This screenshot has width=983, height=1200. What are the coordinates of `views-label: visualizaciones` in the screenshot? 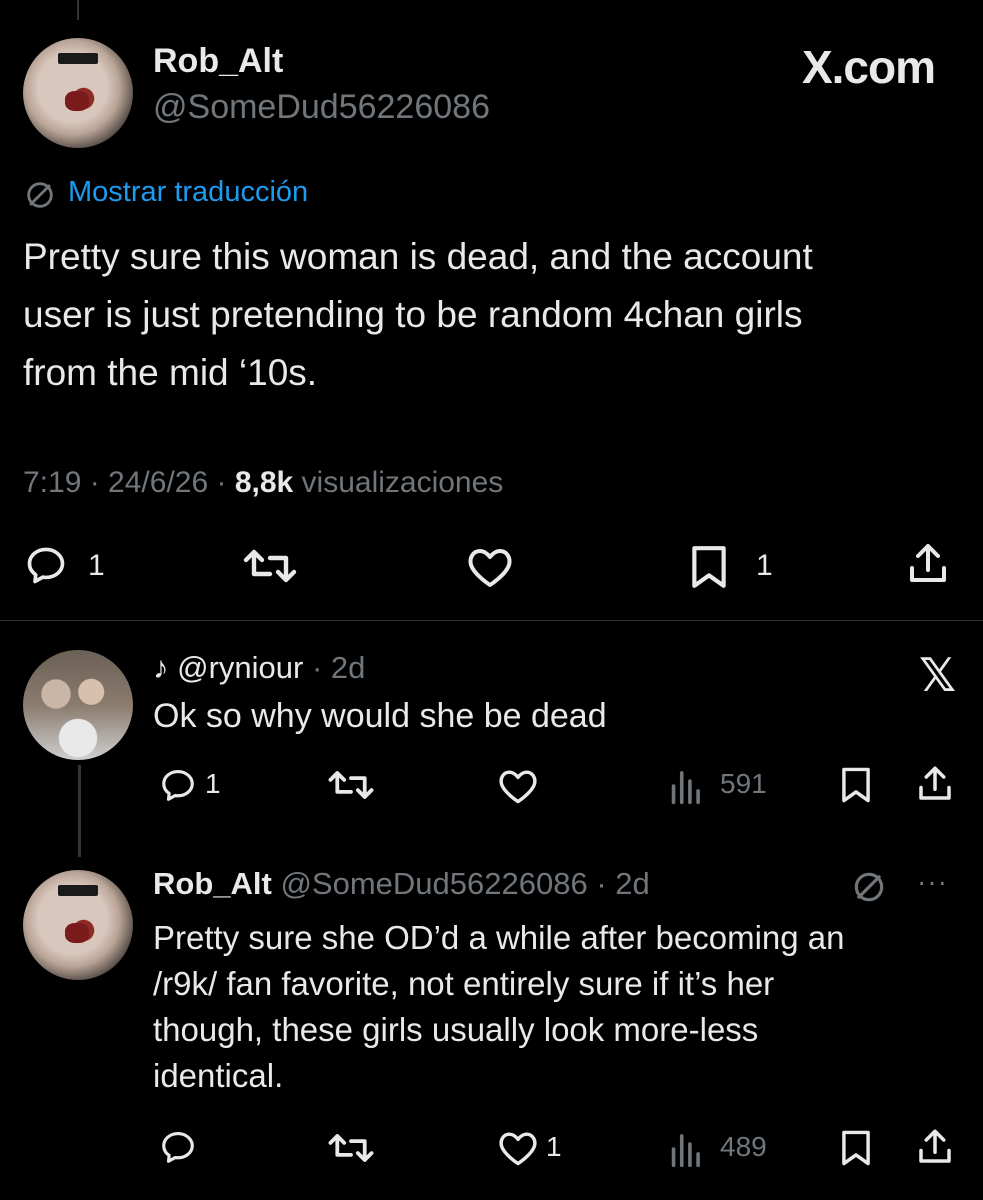 It's located at (398, 482).